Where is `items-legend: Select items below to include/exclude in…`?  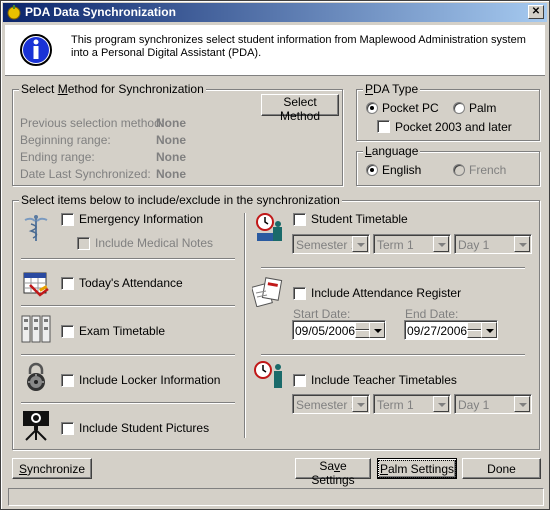 items-legend: Select items below to include/exclude in… is located at coordinates (180, 200).